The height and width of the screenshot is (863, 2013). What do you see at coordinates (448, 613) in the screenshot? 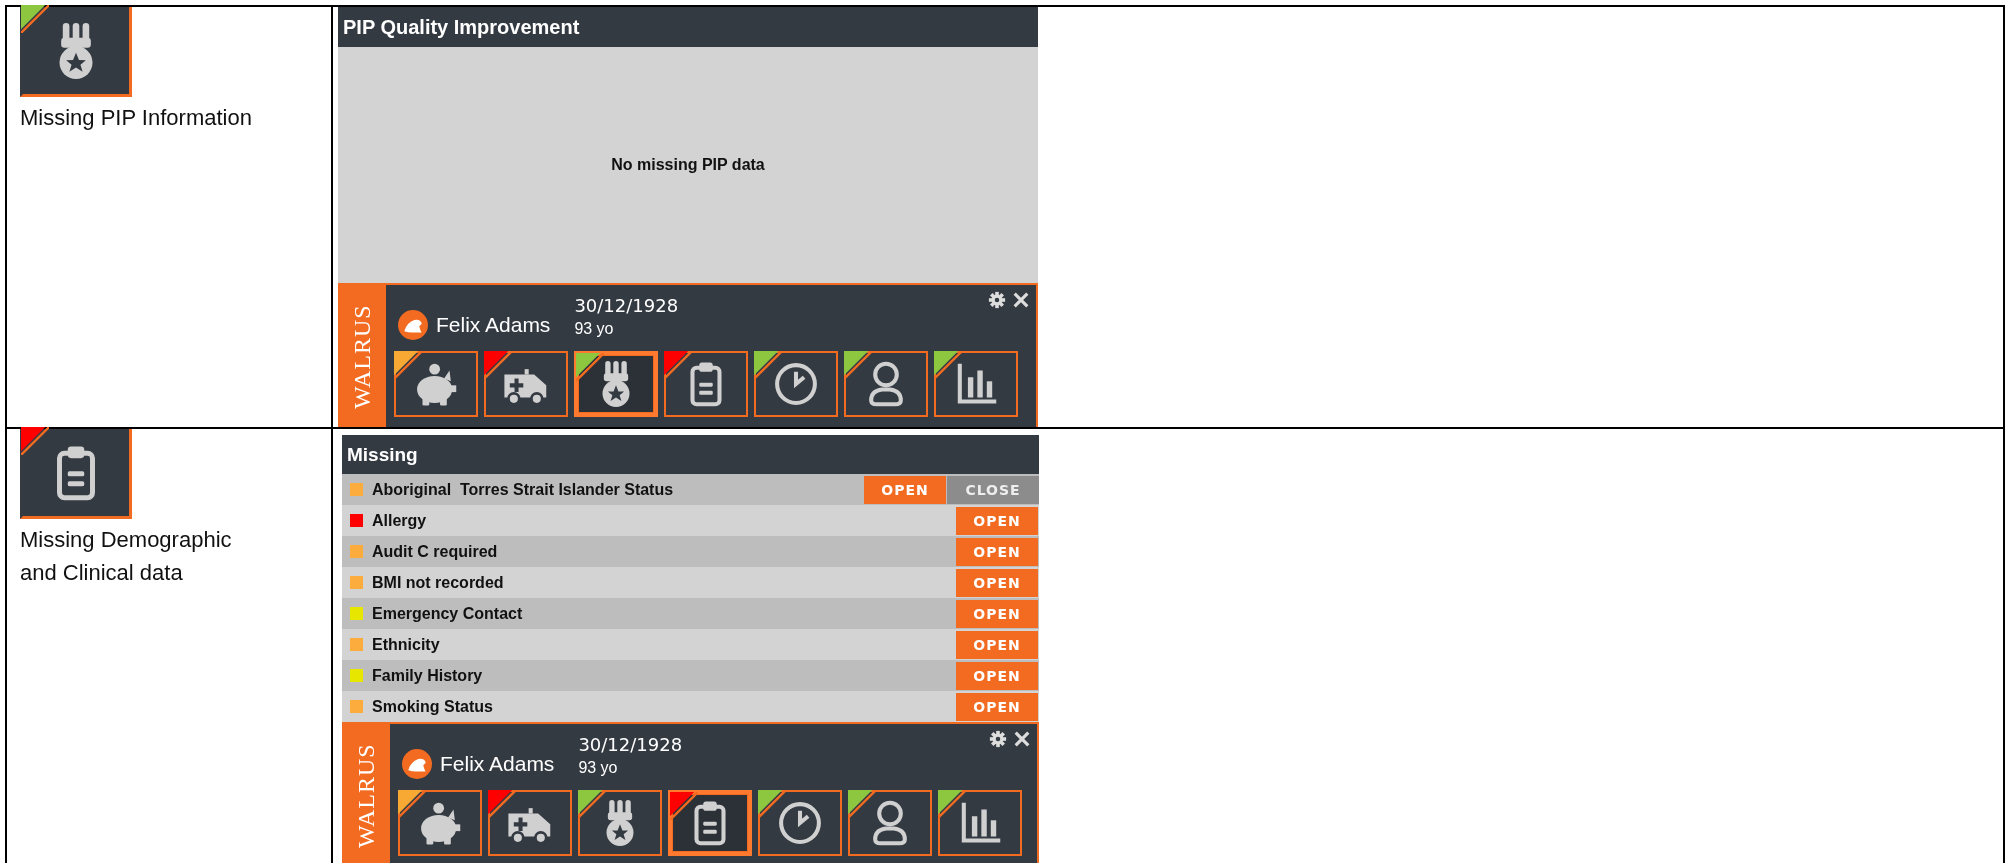
I see `item-label: Emergency Contact` at bounding box center [448, 613].